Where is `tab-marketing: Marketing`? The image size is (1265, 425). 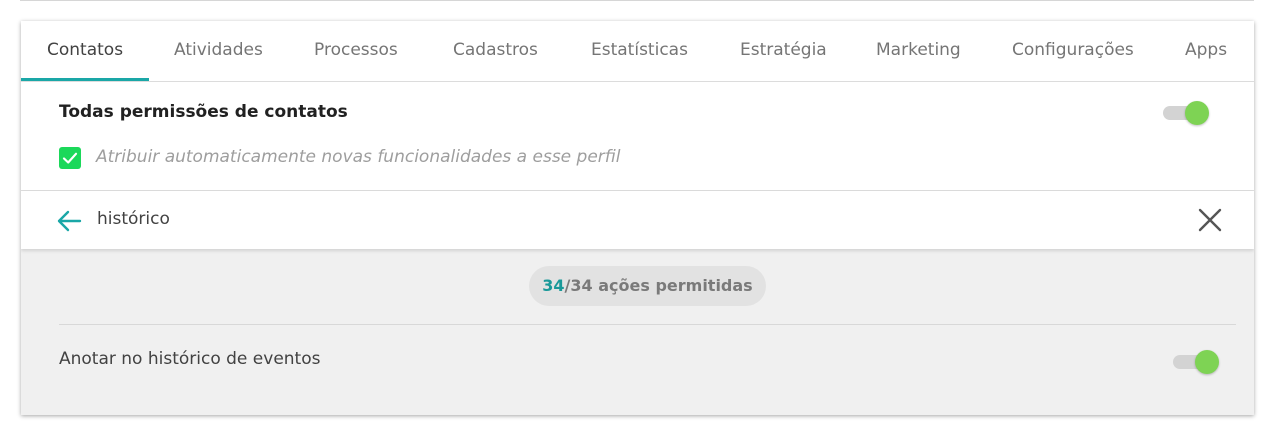 tab-marketing: Marketing is located at coordinates (918, 51).